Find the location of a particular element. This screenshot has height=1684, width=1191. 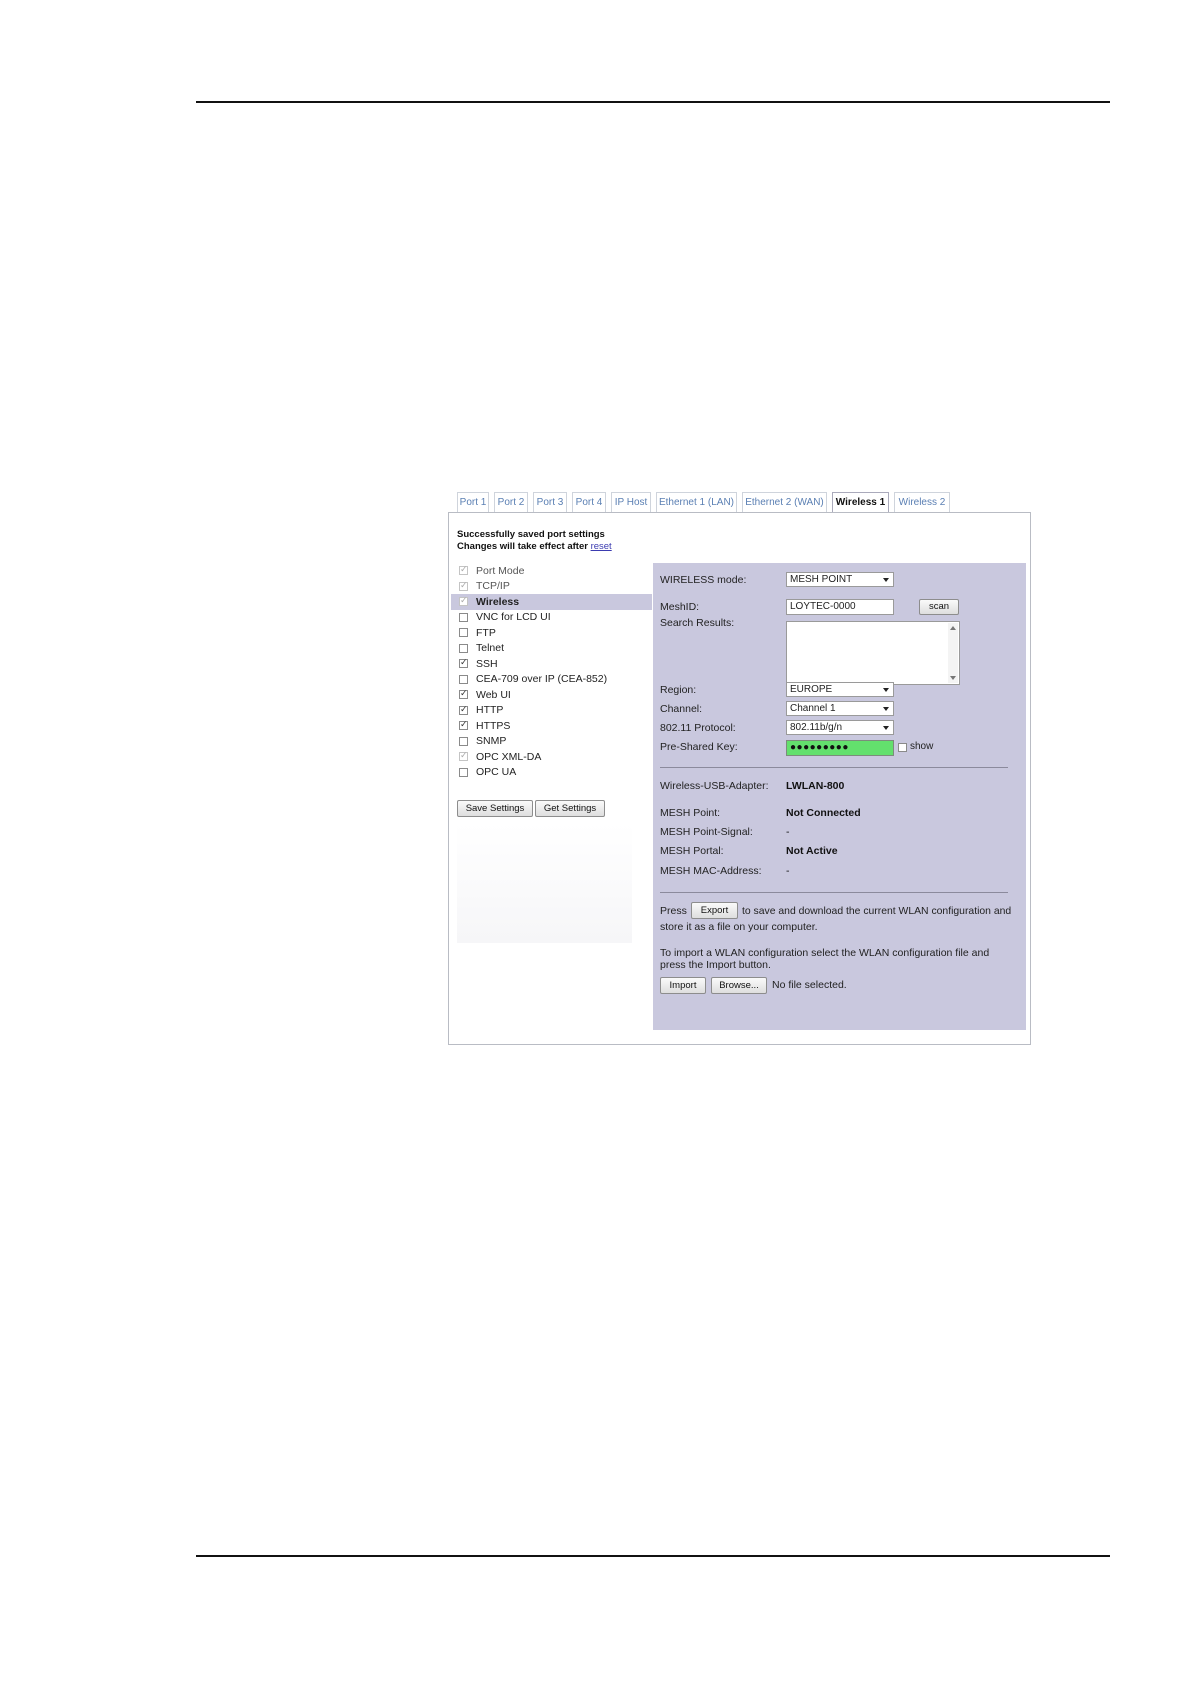

list-item-vnc: VNC for LCD UI is located at coordinates (554, 618).